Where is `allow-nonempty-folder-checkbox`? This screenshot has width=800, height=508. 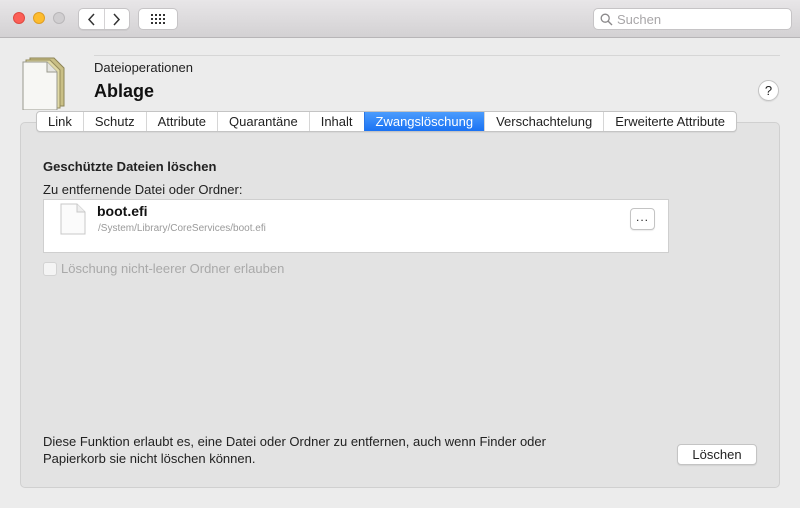 allow-nonempty-folder-checkbox is located at coordinates (50, 268).